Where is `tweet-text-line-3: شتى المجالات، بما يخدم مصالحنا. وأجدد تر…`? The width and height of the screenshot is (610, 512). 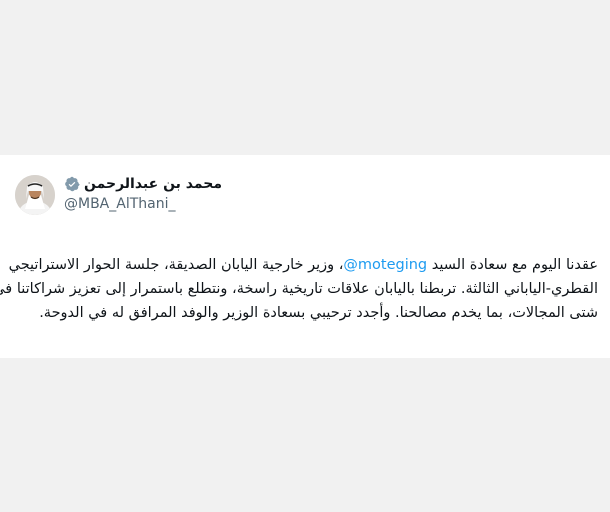 tweet-text-line-3: شتى المجالات، بما يخدم مصالحنا. وأجدد تر… is located at coordinates (318, 313).